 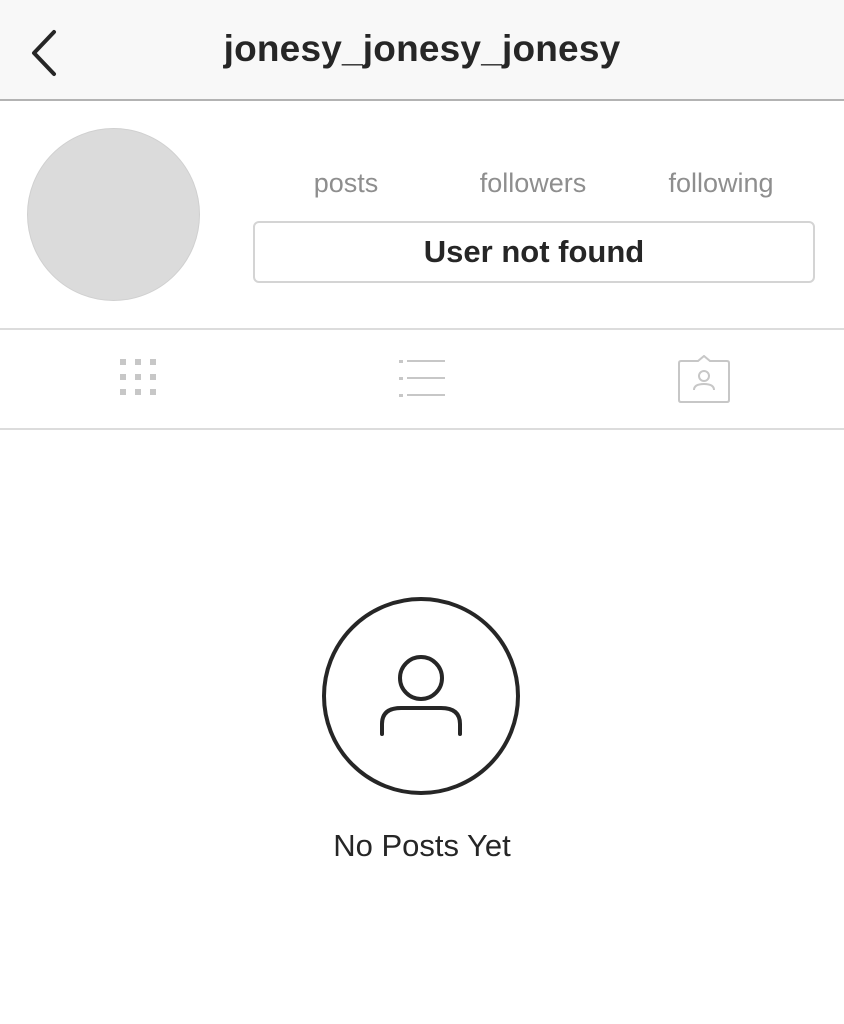 I want to click on empty-state-message: No Posts Yet, so click(x=422, y=845).